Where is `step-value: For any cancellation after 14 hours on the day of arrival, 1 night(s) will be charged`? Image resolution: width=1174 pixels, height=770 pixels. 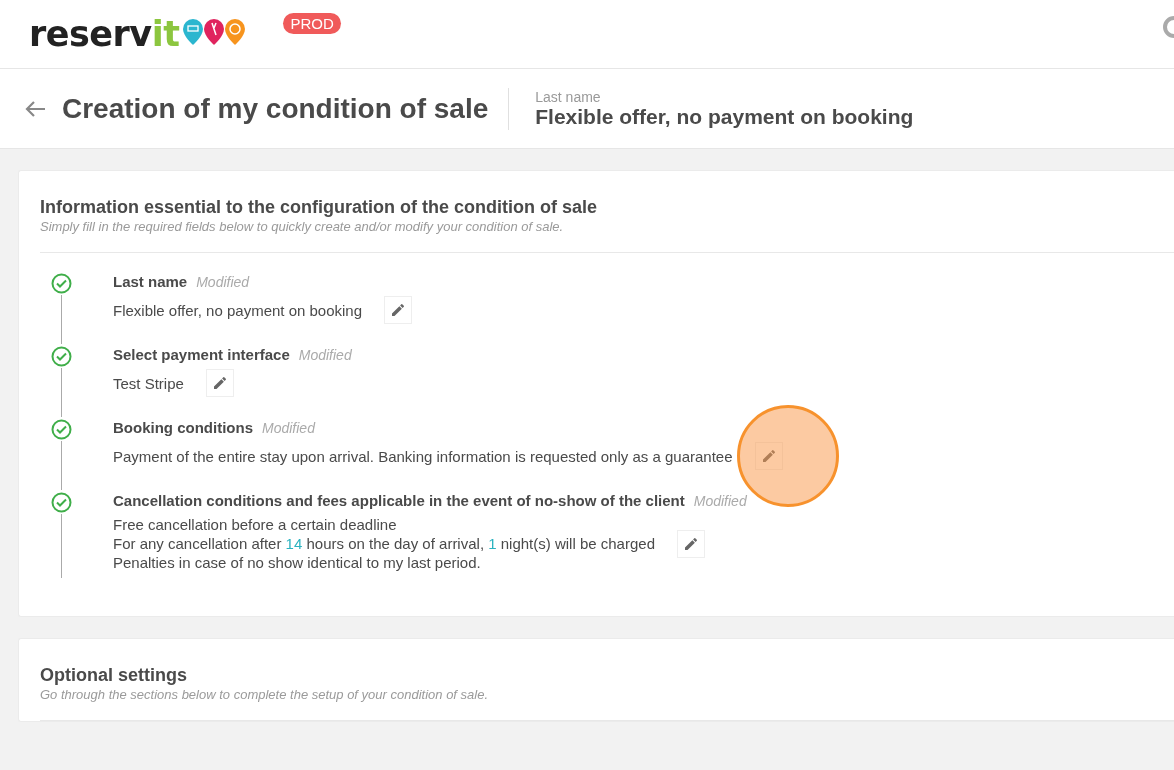
step-value: For any cancellation after 14 hours on the day of arrival, 1 night(s) will be charged is located at coordinates (384, 543).